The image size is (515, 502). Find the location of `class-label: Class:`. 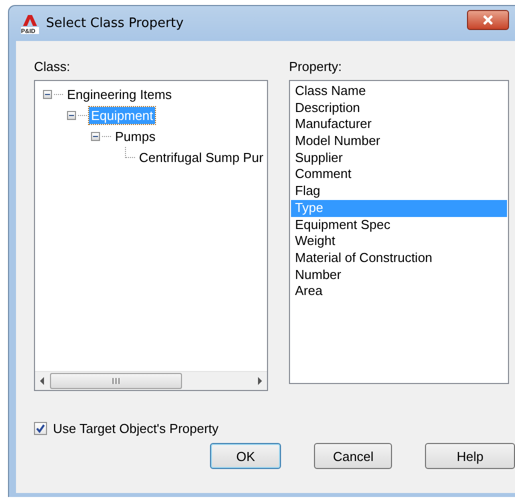

class-label: Class: is located at coordinates (53, 67).